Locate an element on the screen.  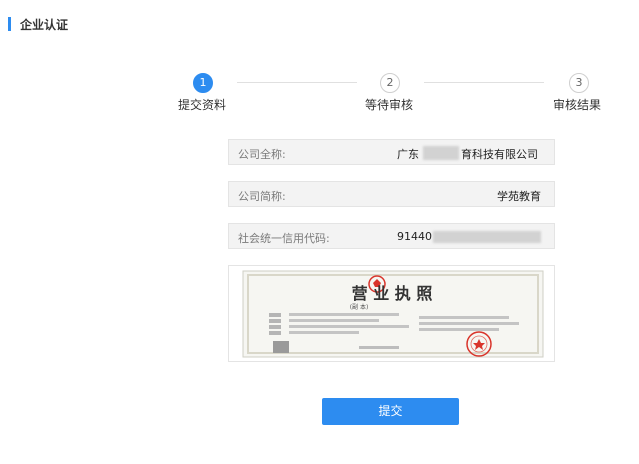
credit-code-prefix: 91440 is located at coordinates (414, 236).